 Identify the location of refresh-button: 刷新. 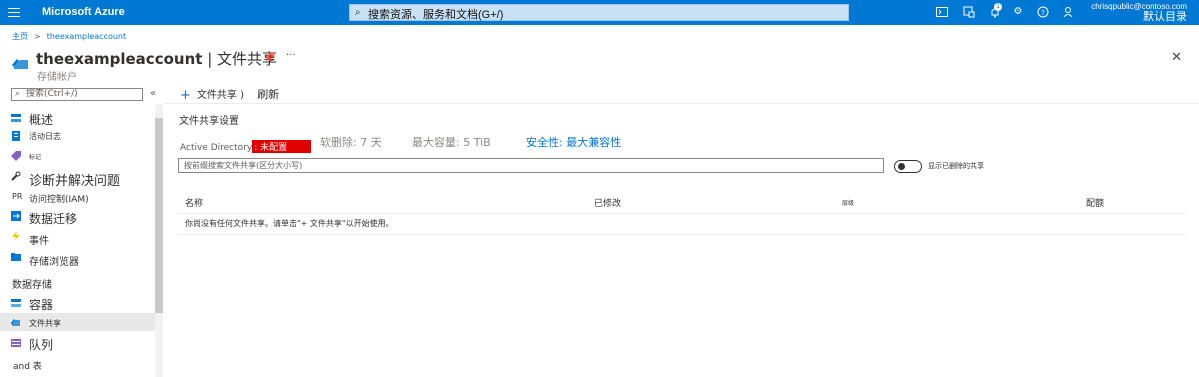
(268, 94).